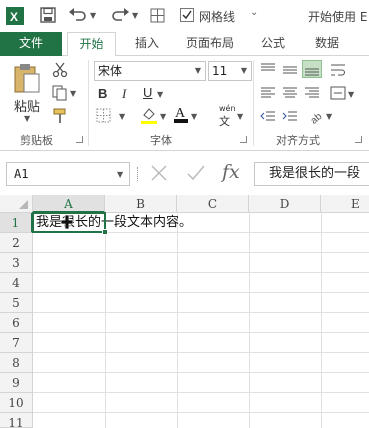 Image resolution: width=369 pixels, height=428 pixels. I want to click on ribbon-tabs: 文件 开始 插入 页面布局 公式 数据, so click(184, 44).